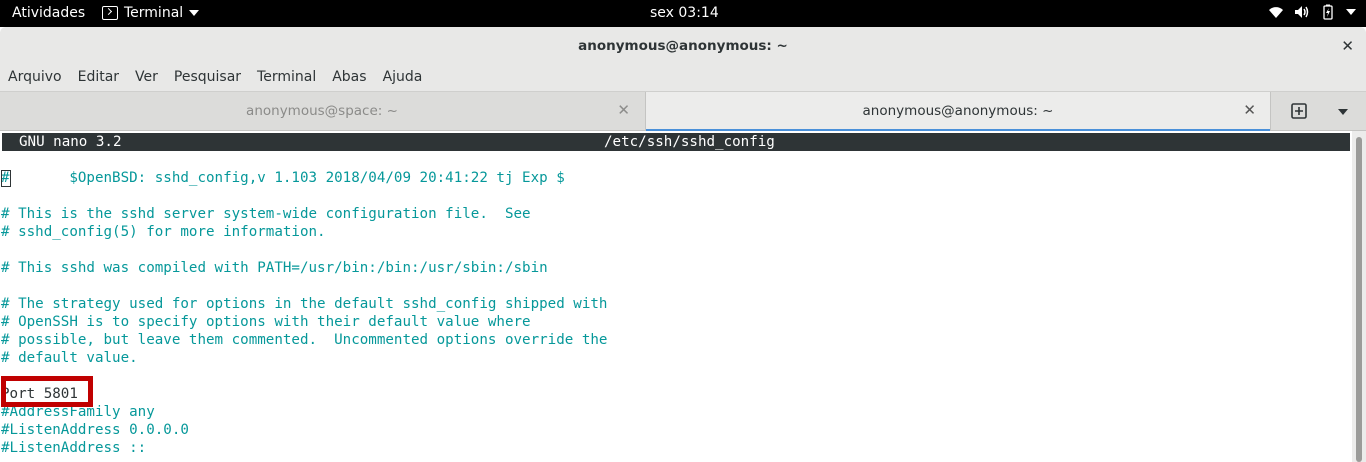  Describe the element at coordinates (70, 142) in the screenshot. I see `nano-version: GNU nano 3.2` at that location.